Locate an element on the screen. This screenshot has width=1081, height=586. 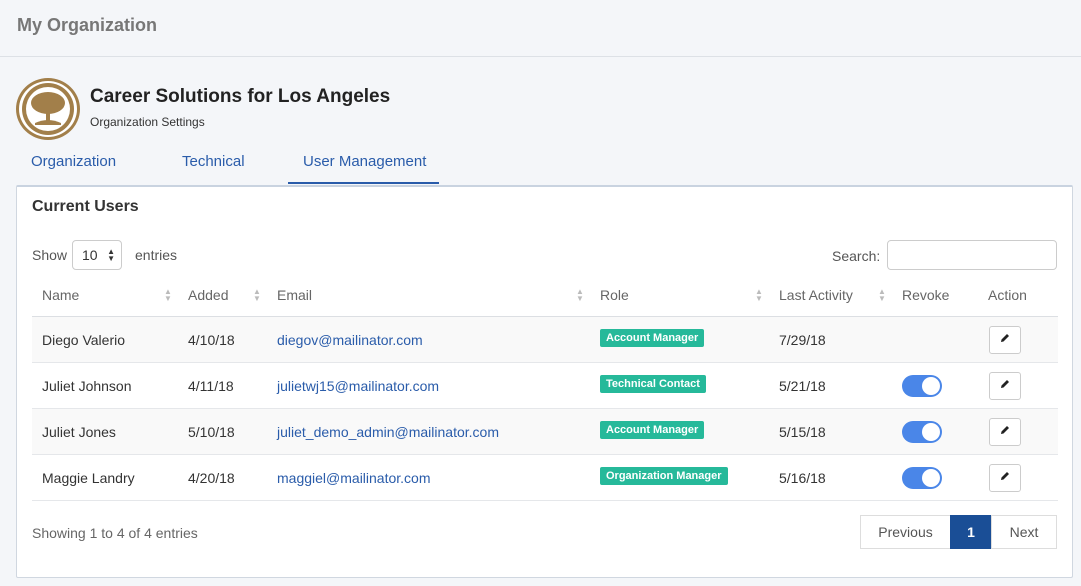
user-email-link: diegov@mailinator.com is located at coordinates (350, 340).